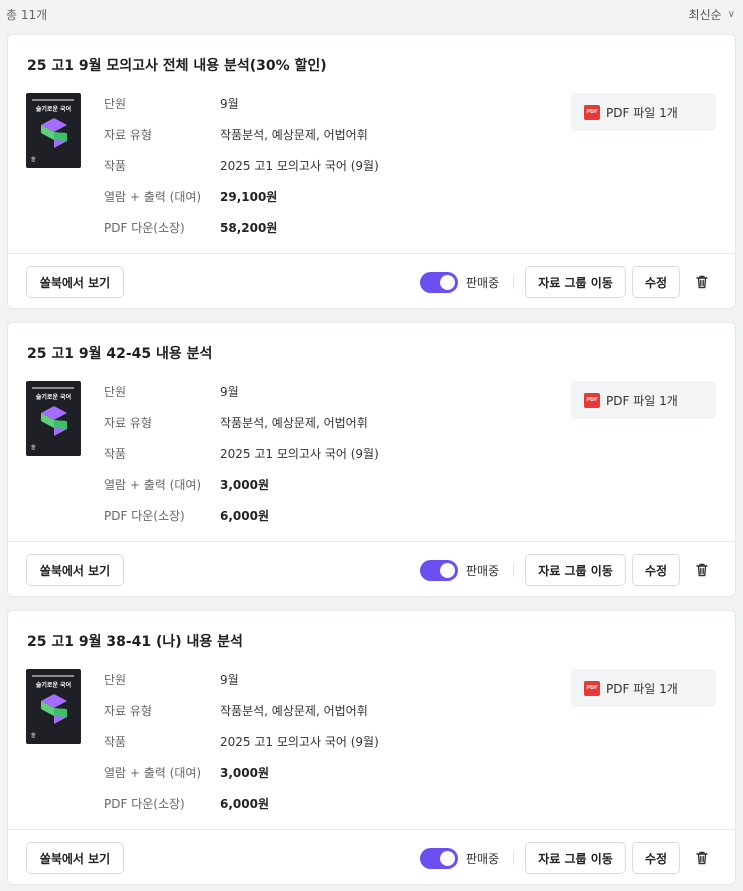 This screenshot has height=891, width=743. I want to click on rental-price: 29,100원, so click(249, 197).